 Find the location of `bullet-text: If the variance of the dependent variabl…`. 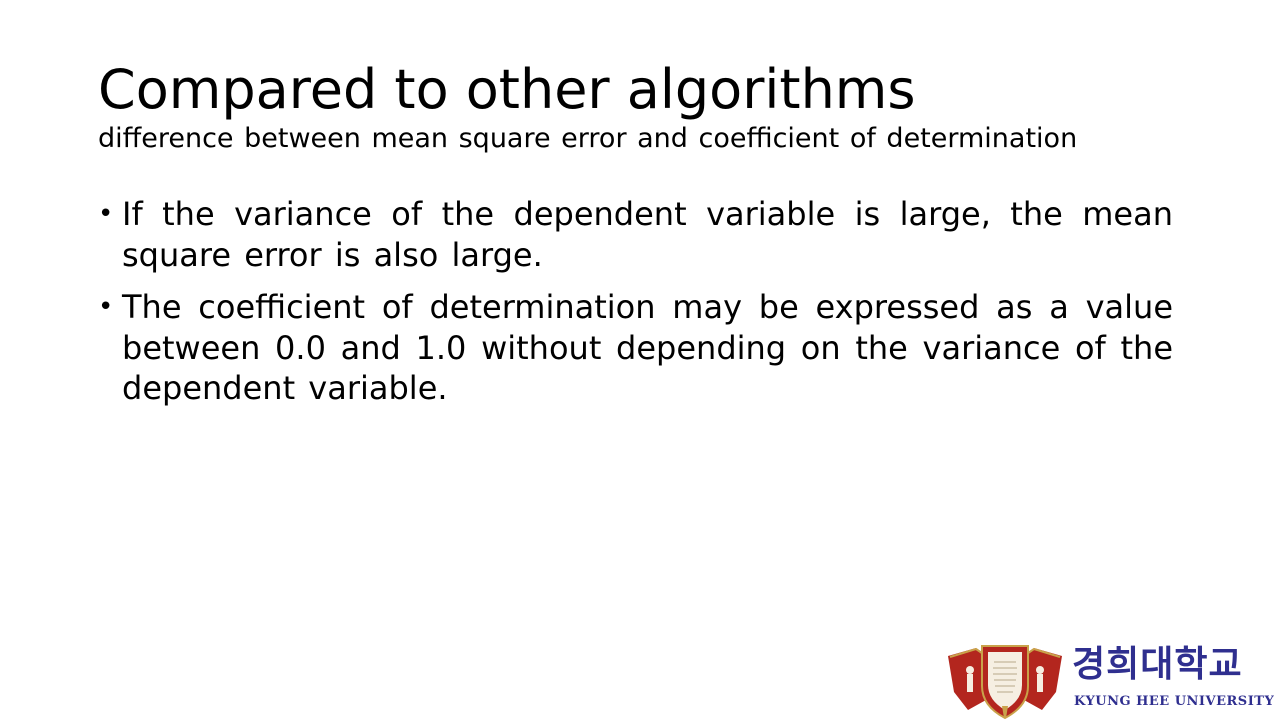

bullet-text: If the variance of the dependent variabl… is located at coordinates (647, 234).